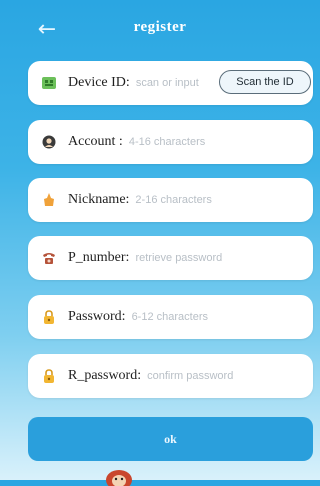  What do you see at coordinates (220, 142) in the screenshot?
I see `account-input` at bounding box center [220, 142].